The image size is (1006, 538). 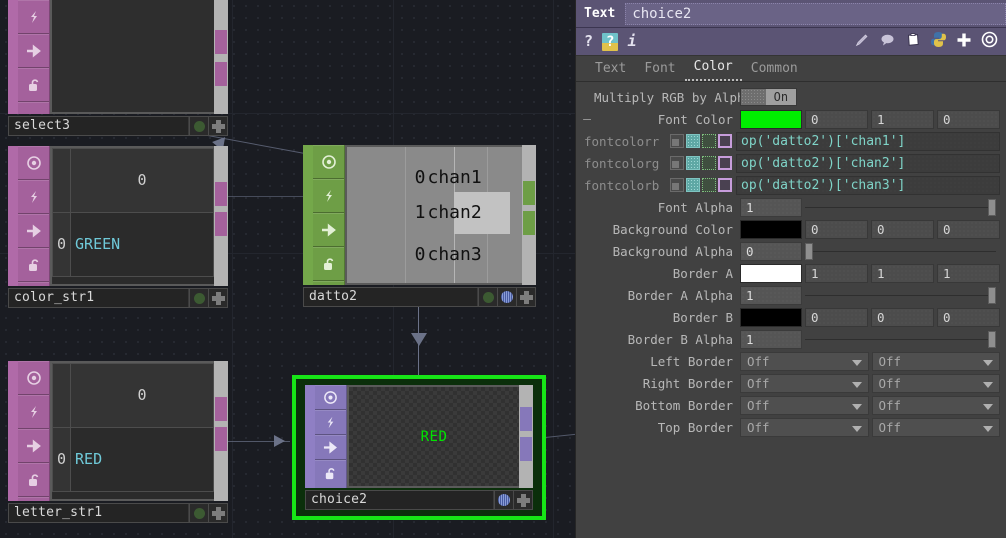 What do you see at coordinates (815, 13) in the screenshot?
I see `operator-name-field: choice2` at bounding box center [815, 13].